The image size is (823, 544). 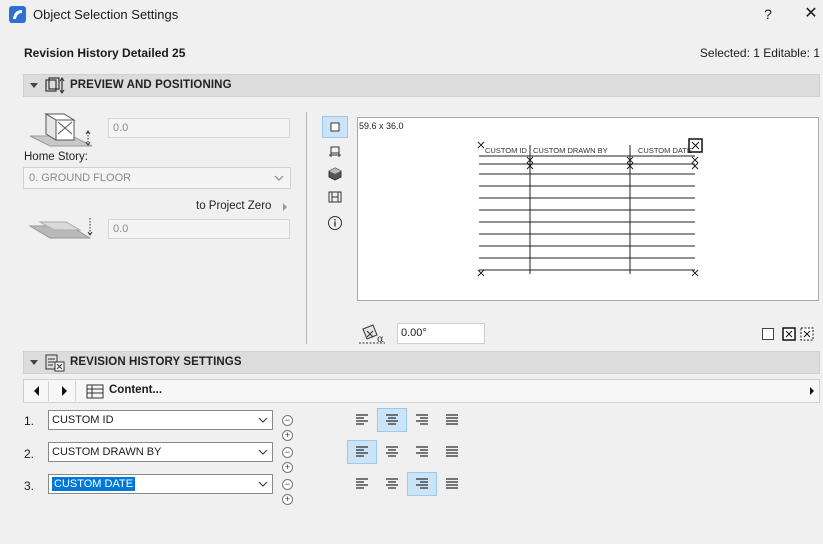 What do you see at coordinates (199, 229) in the screenshot?
I see `offset-field: 0.0` at bounding box center [199, 229].